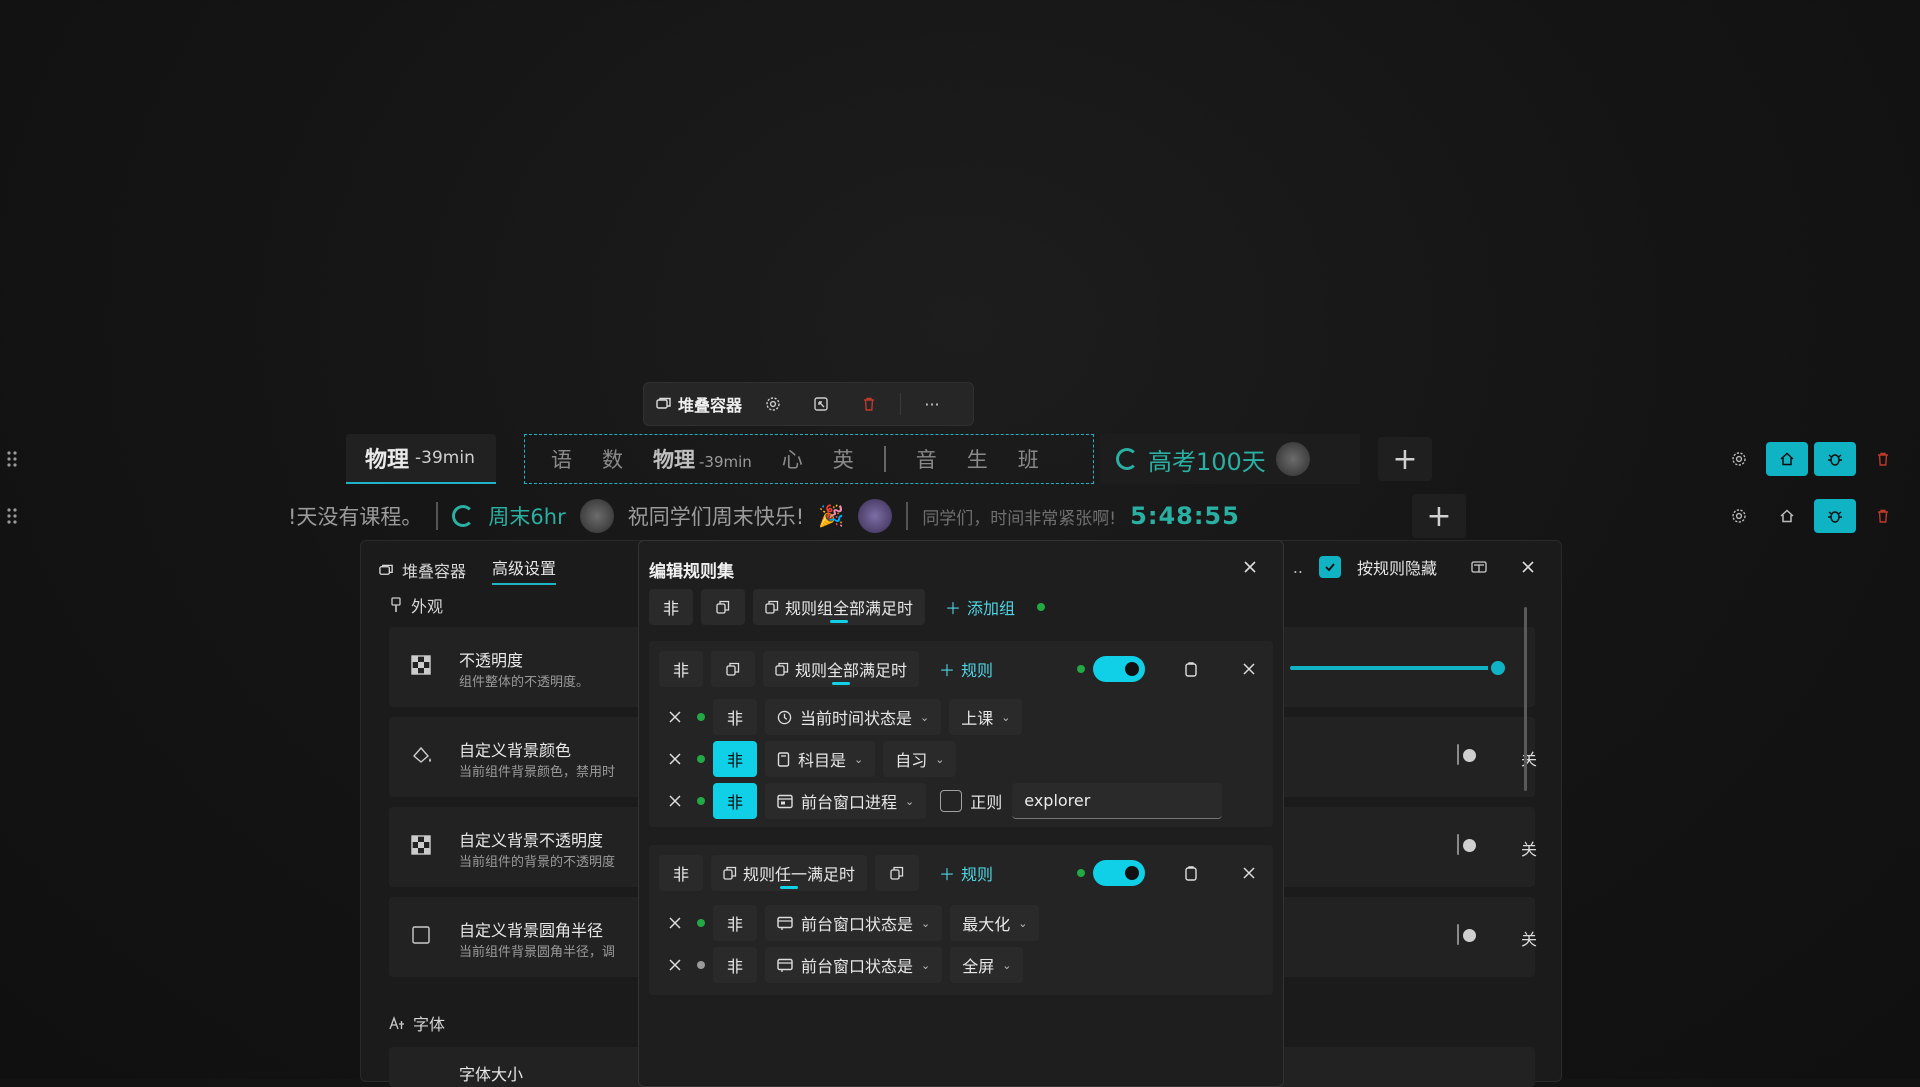  I want to click on rule-field-dropdown: 前台窗口进程 ⌄, so click(846, 801).